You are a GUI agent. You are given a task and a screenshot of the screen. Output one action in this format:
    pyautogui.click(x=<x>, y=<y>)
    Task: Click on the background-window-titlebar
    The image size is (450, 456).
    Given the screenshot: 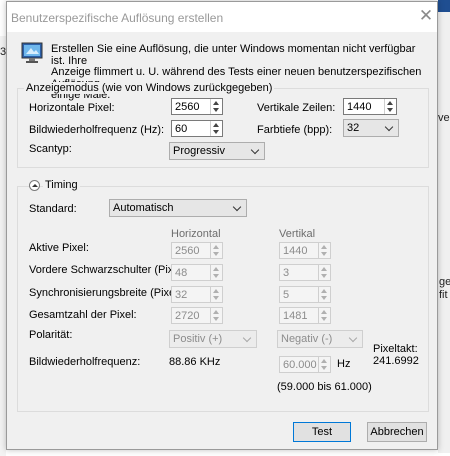 What is the action you would take?
    pyautogui.click(x=444, y=6)
    